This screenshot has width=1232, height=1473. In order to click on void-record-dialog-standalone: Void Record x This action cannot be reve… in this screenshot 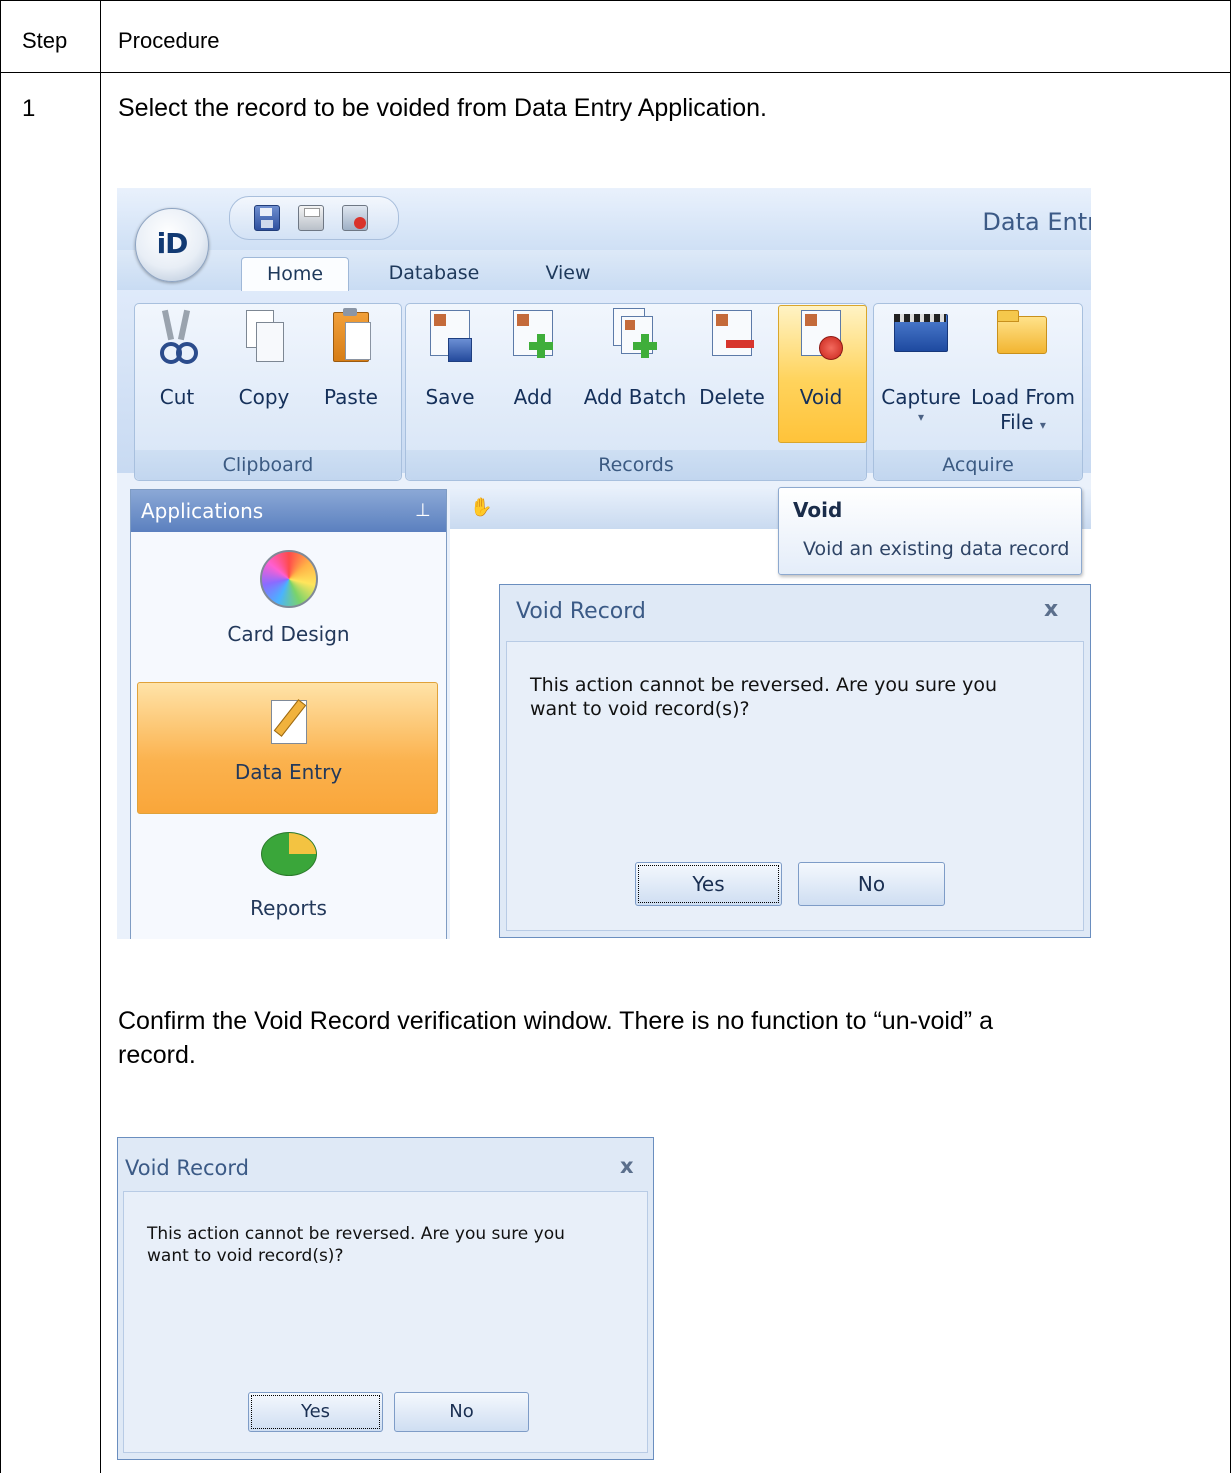, I will do `click(385, 1298)`.